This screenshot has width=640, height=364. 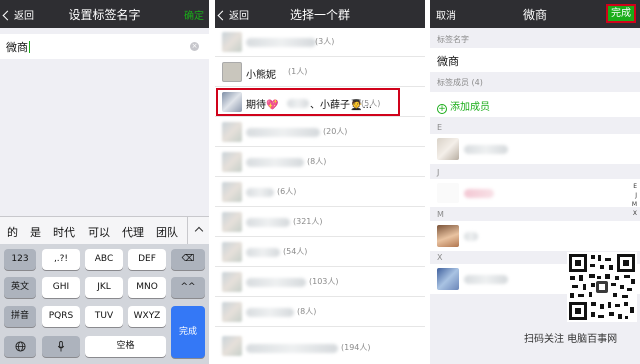 I want to click on plus-circle-icon: +, so click(x=442, y=109).